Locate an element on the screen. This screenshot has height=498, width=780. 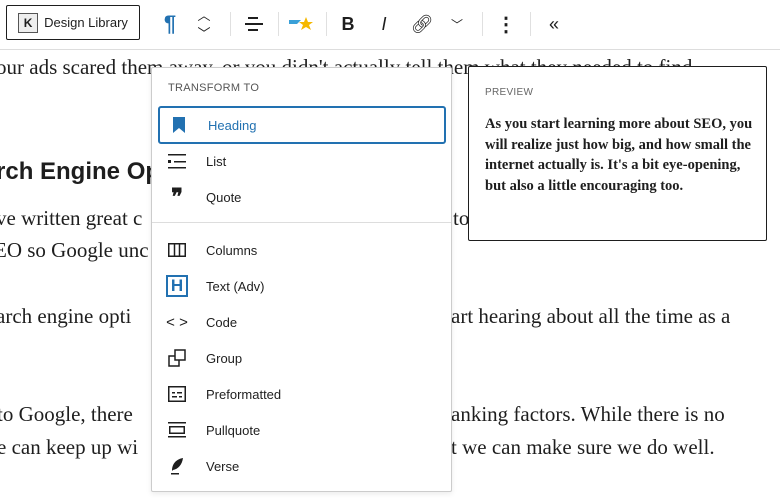
preview-title: PREVIEW is located at coordinates (509, 92).